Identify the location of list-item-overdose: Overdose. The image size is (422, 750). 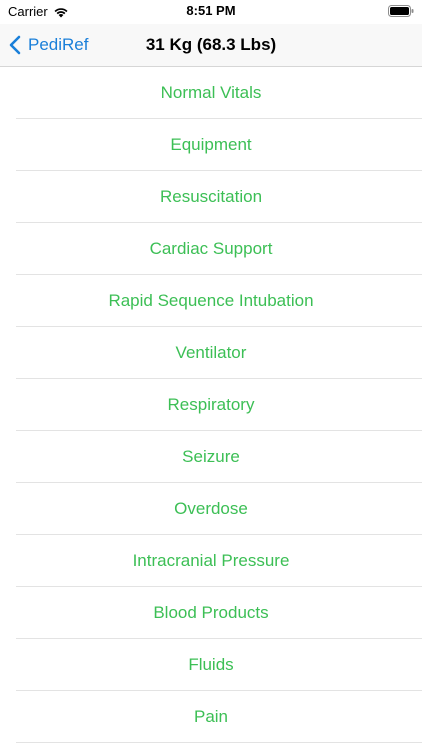
(211, 509).